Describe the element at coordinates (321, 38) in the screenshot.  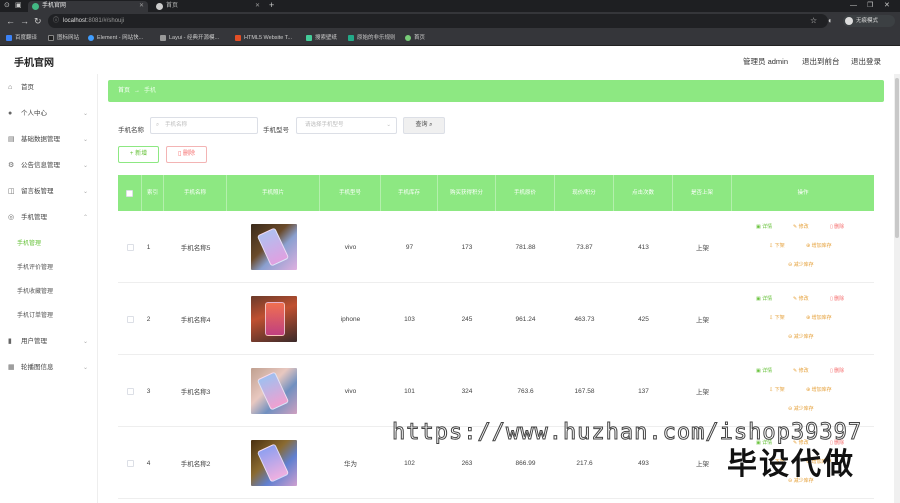
I see `bookmark: 搜索壁纸` at that location.